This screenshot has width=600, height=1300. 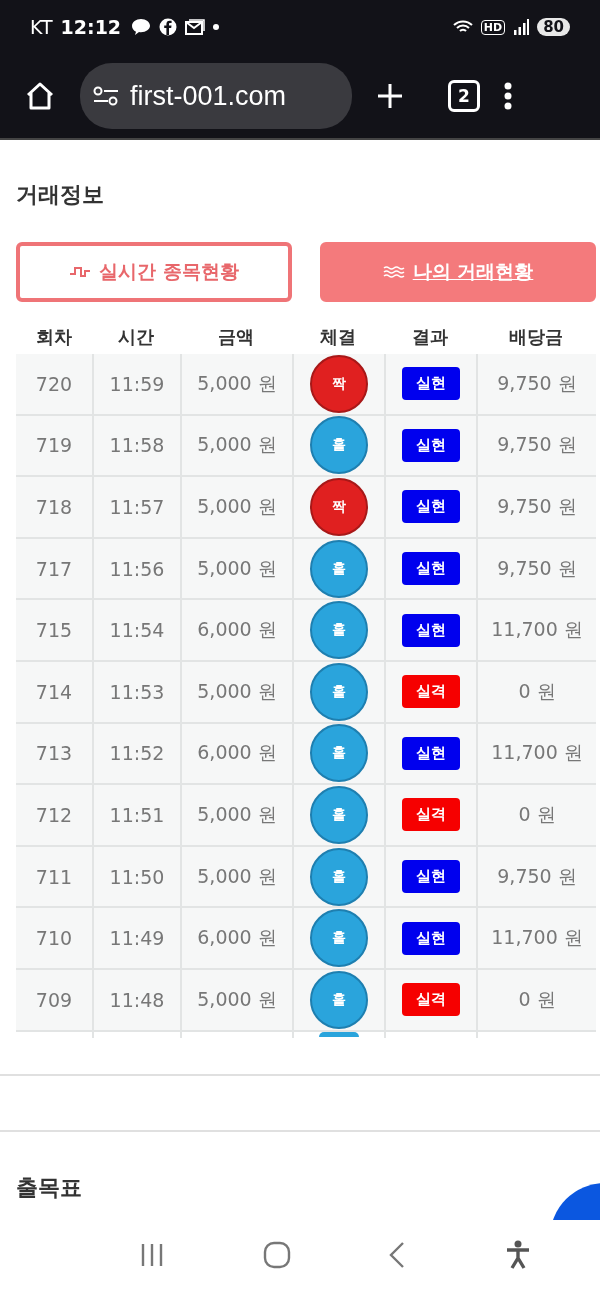 What do you see at coordinates (91, 27) in the screenshot?
I see `clock-time: 12:12` at bounding box center [91, 27].